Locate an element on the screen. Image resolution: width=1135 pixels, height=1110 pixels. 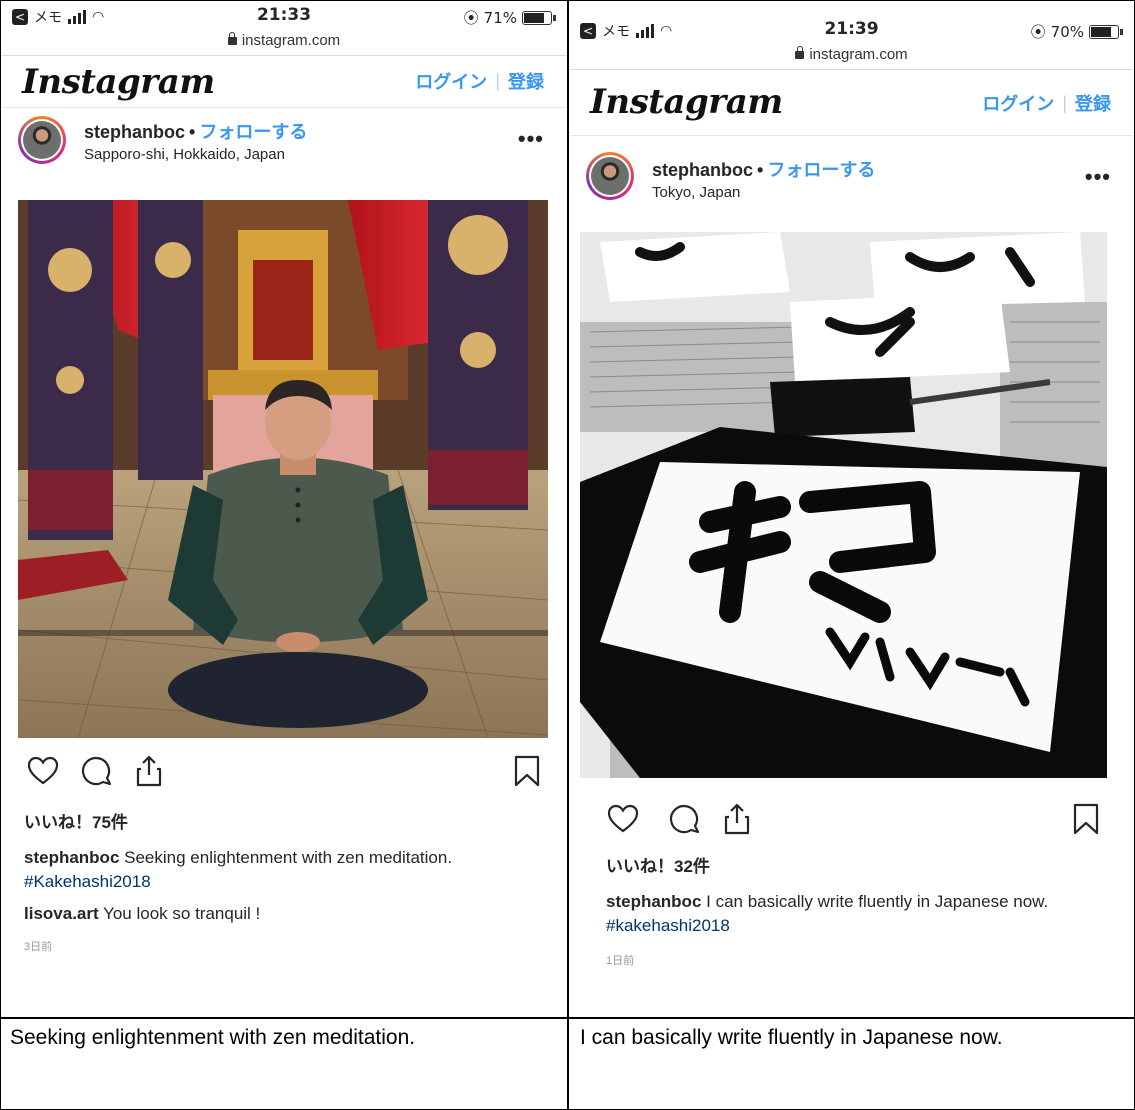
battery-percent: 71% is located at coordinates (500, 17).